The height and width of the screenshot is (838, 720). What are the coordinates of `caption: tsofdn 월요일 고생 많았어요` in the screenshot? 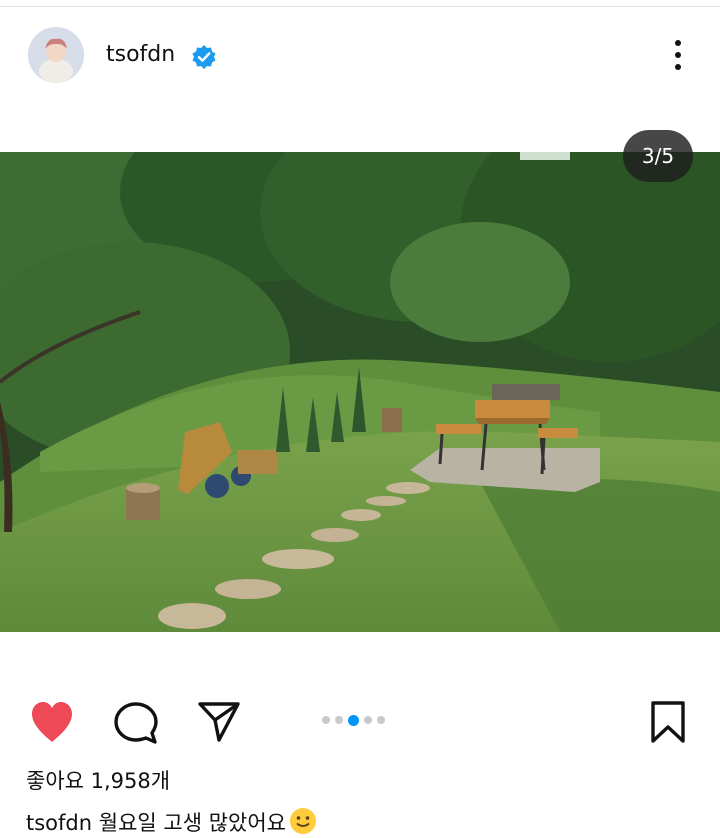 It's located at (172, 822).